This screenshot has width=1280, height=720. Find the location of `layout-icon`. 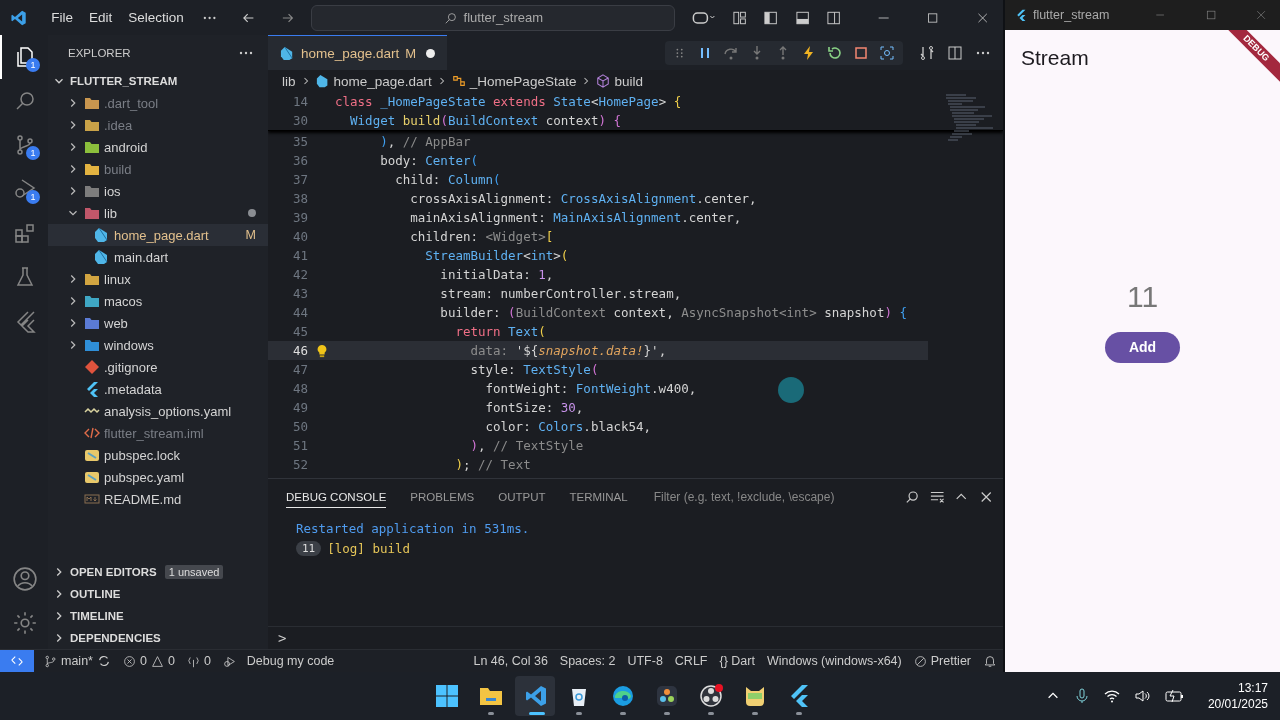

layout-icon is located at coordinates (740, 17).